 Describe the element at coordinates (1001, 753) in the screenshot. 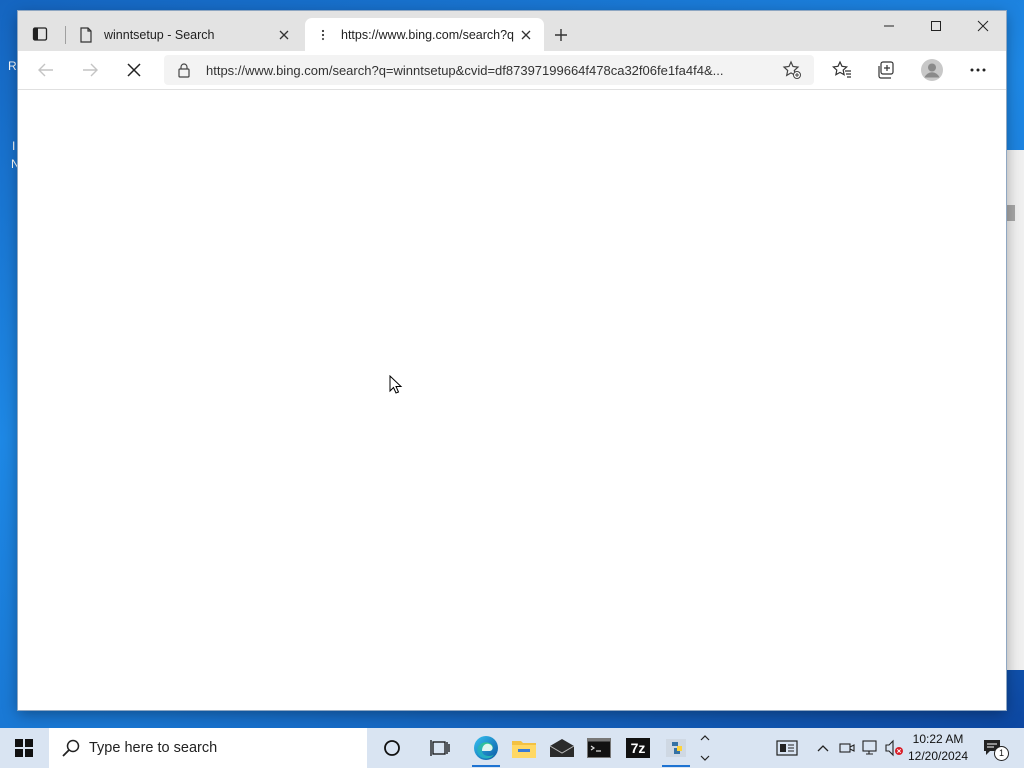

I see `notification-count-badge: 1` at that location.